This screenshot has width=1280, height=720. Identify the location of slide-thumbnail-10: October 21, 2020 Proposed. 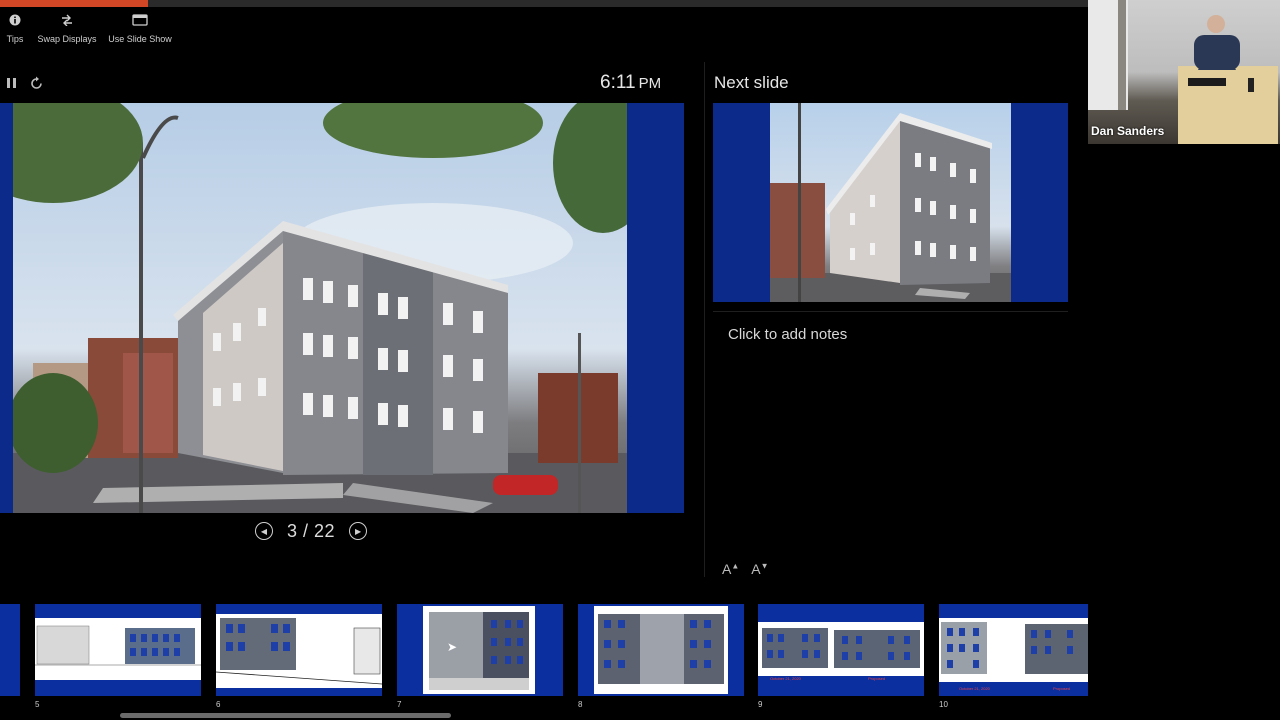
(1013, 650).